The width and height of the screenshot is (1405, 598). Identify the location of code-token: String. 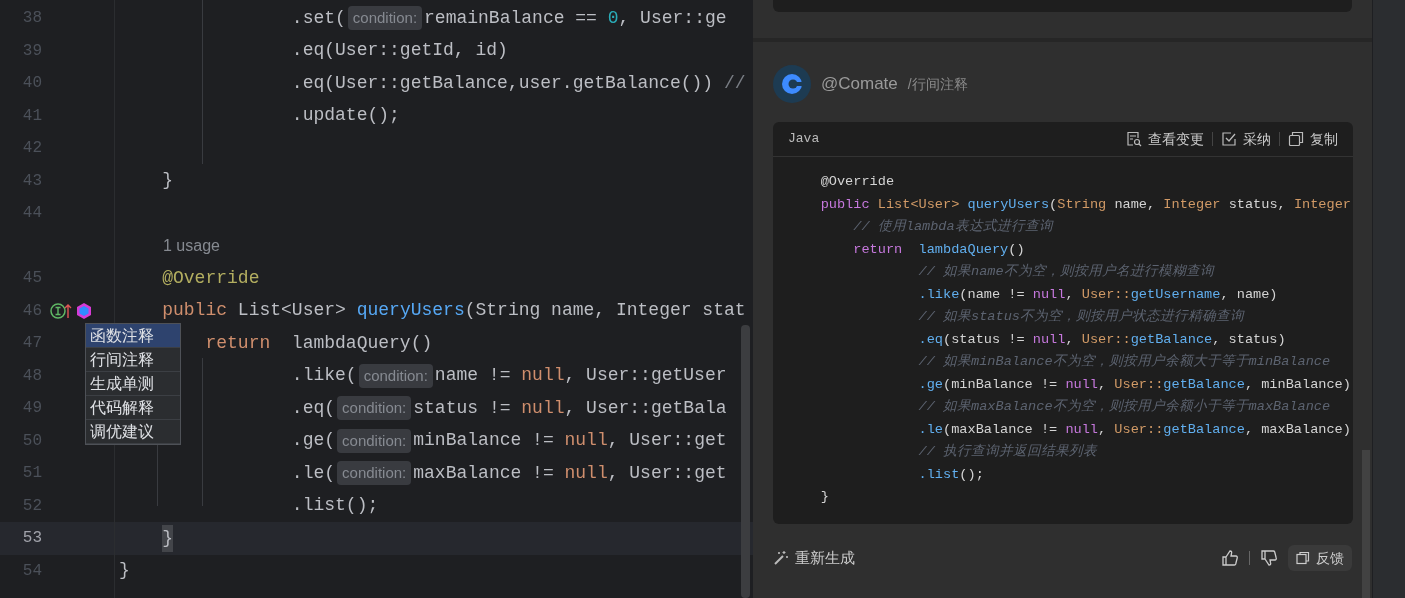
(1082, 204).